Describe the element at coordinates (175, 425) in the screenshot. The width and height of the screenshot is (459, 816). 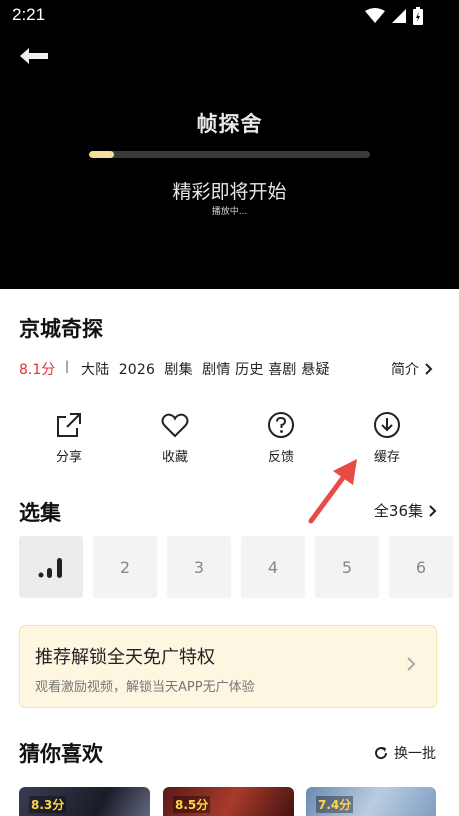
I see `heart-icon` at that location.